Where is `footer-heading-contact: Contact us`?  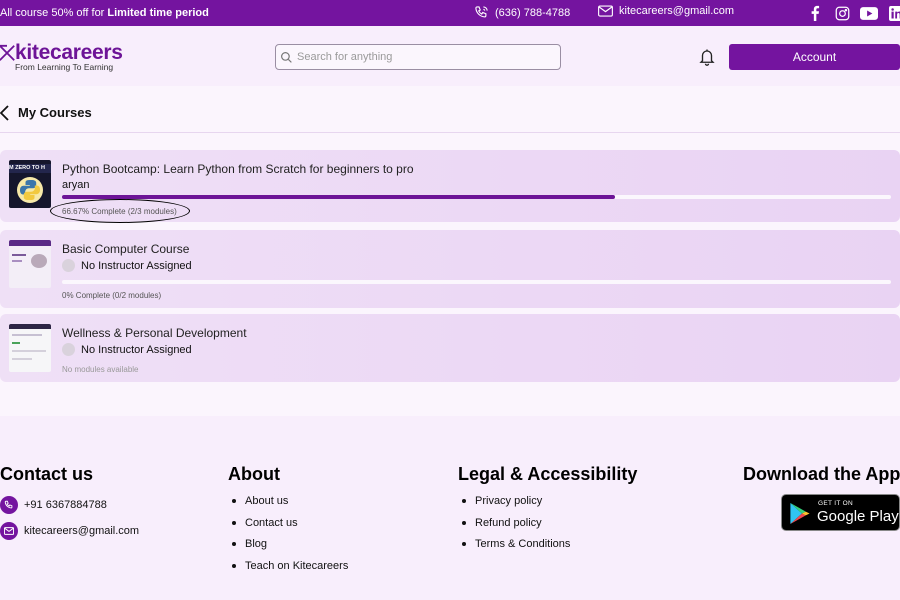 footer-heading-contact: Contact us is located at coordinates (47, 474).